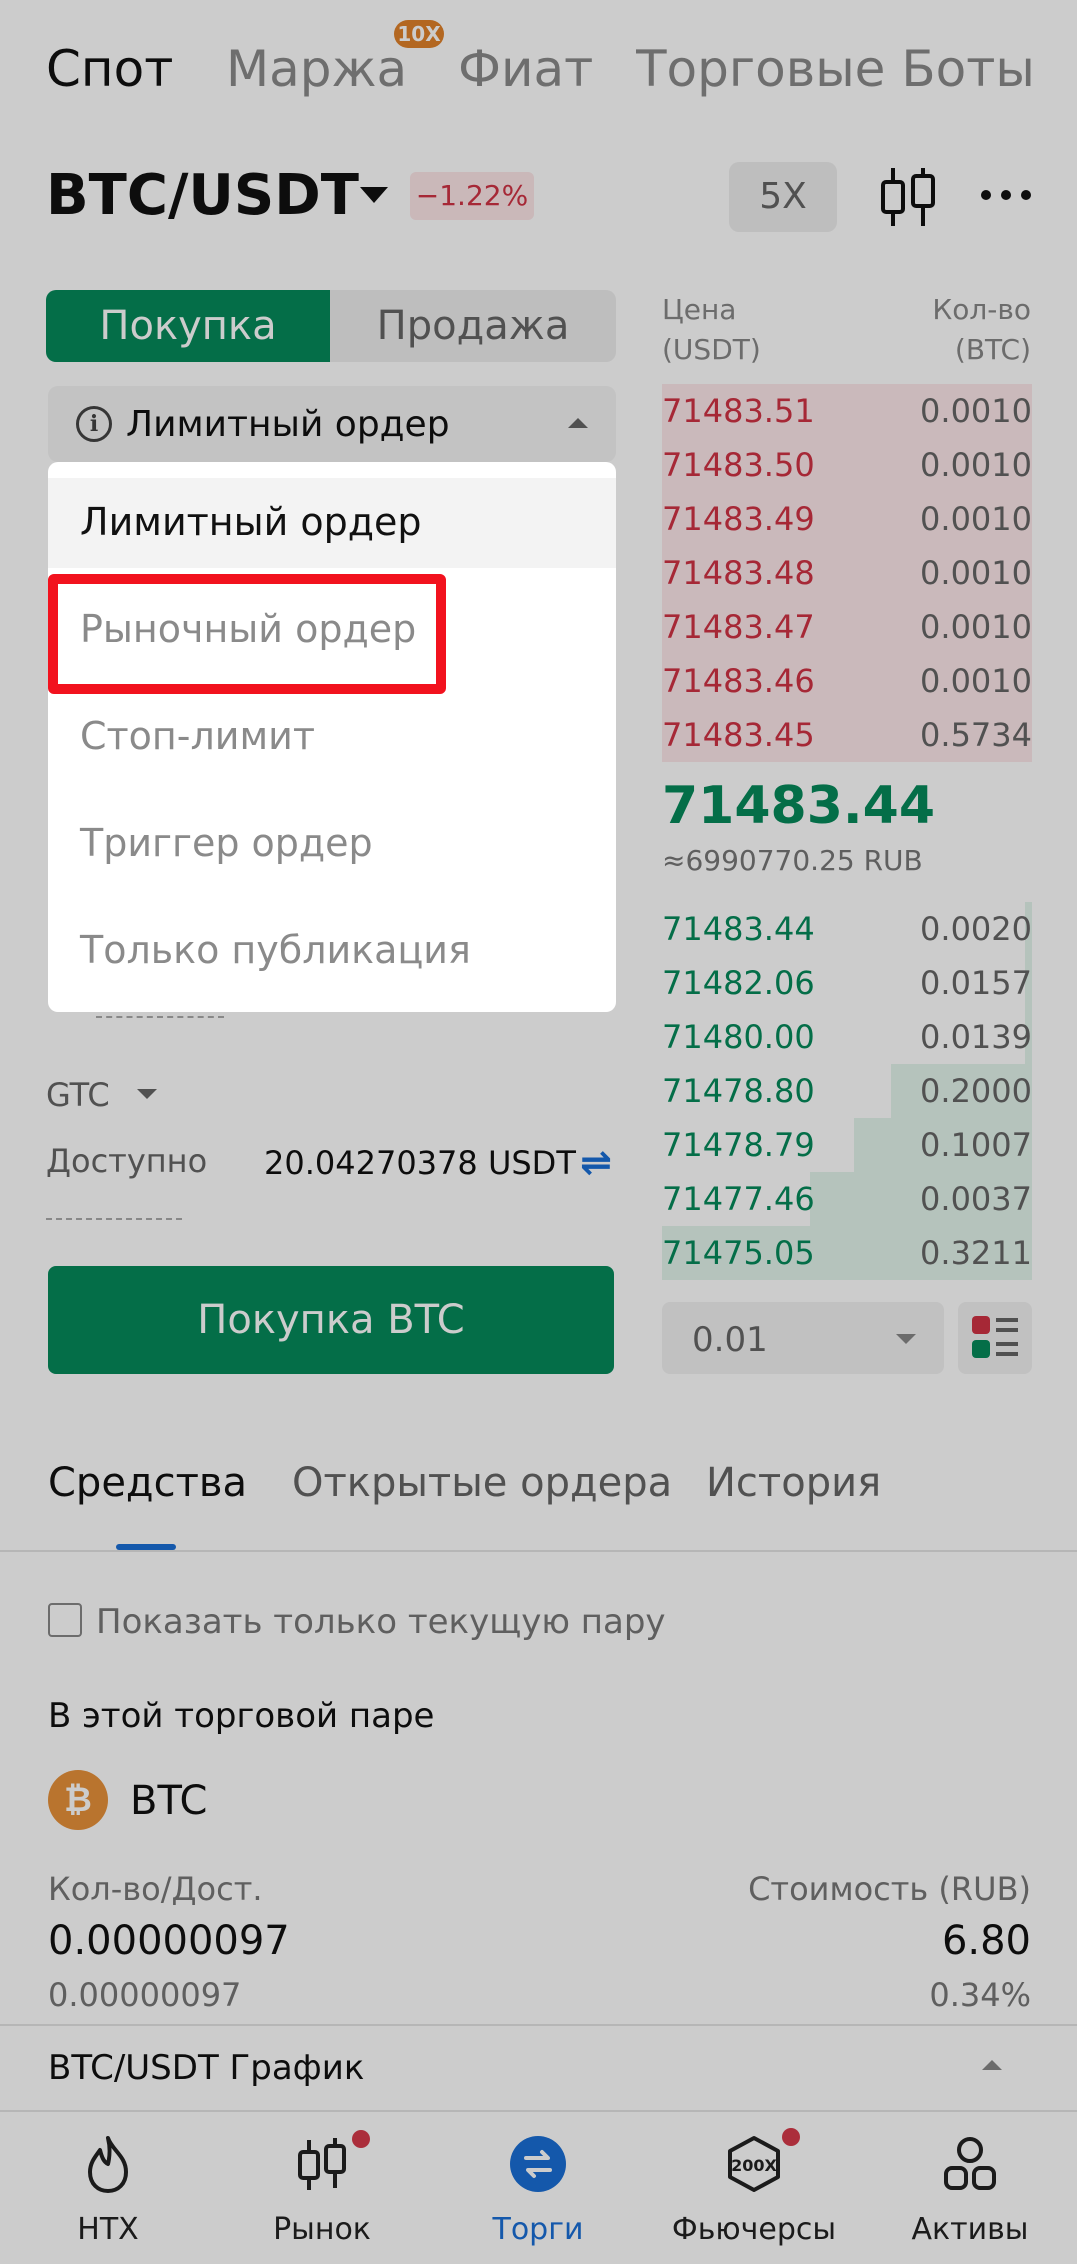 This screenshot has height=2264, width=1077. I want to click on dropdown-option-label: Лимитный ордер, so click(251, 522).